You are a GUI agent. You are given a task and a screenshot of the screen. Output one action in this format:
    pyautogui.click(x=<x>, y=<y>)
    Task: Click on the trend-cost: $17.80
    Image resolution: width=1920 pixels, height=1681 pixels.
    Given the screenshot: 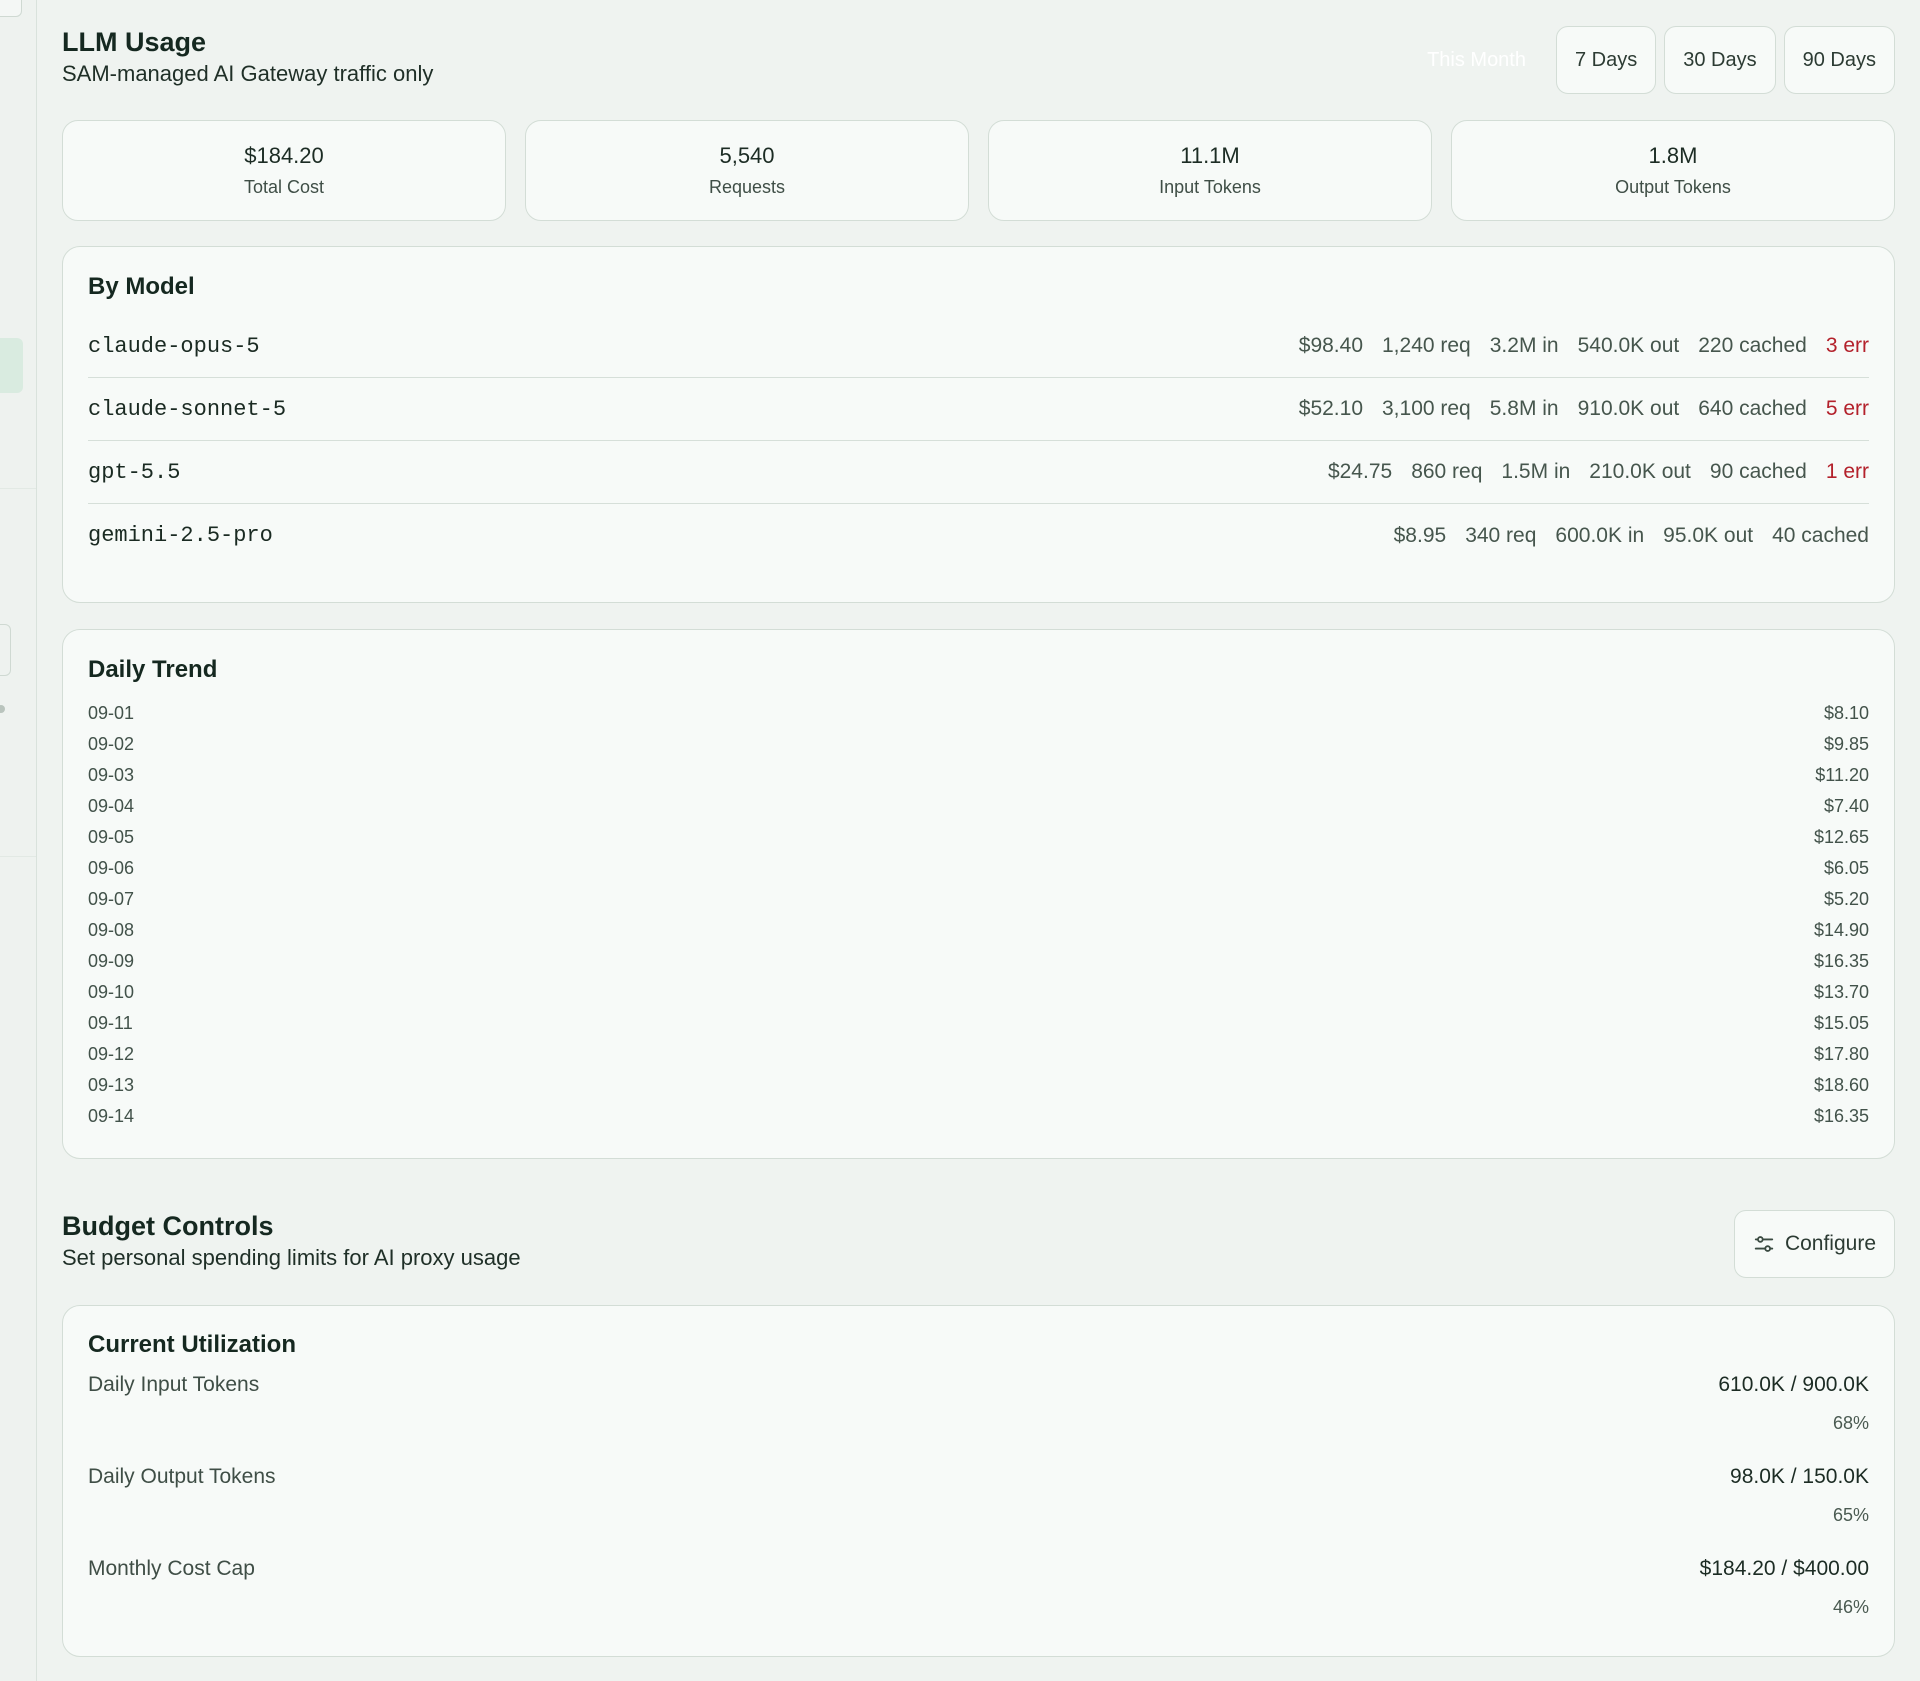 What is the action you would take?
    pyautogui.click(x=1841, y=1054)
    